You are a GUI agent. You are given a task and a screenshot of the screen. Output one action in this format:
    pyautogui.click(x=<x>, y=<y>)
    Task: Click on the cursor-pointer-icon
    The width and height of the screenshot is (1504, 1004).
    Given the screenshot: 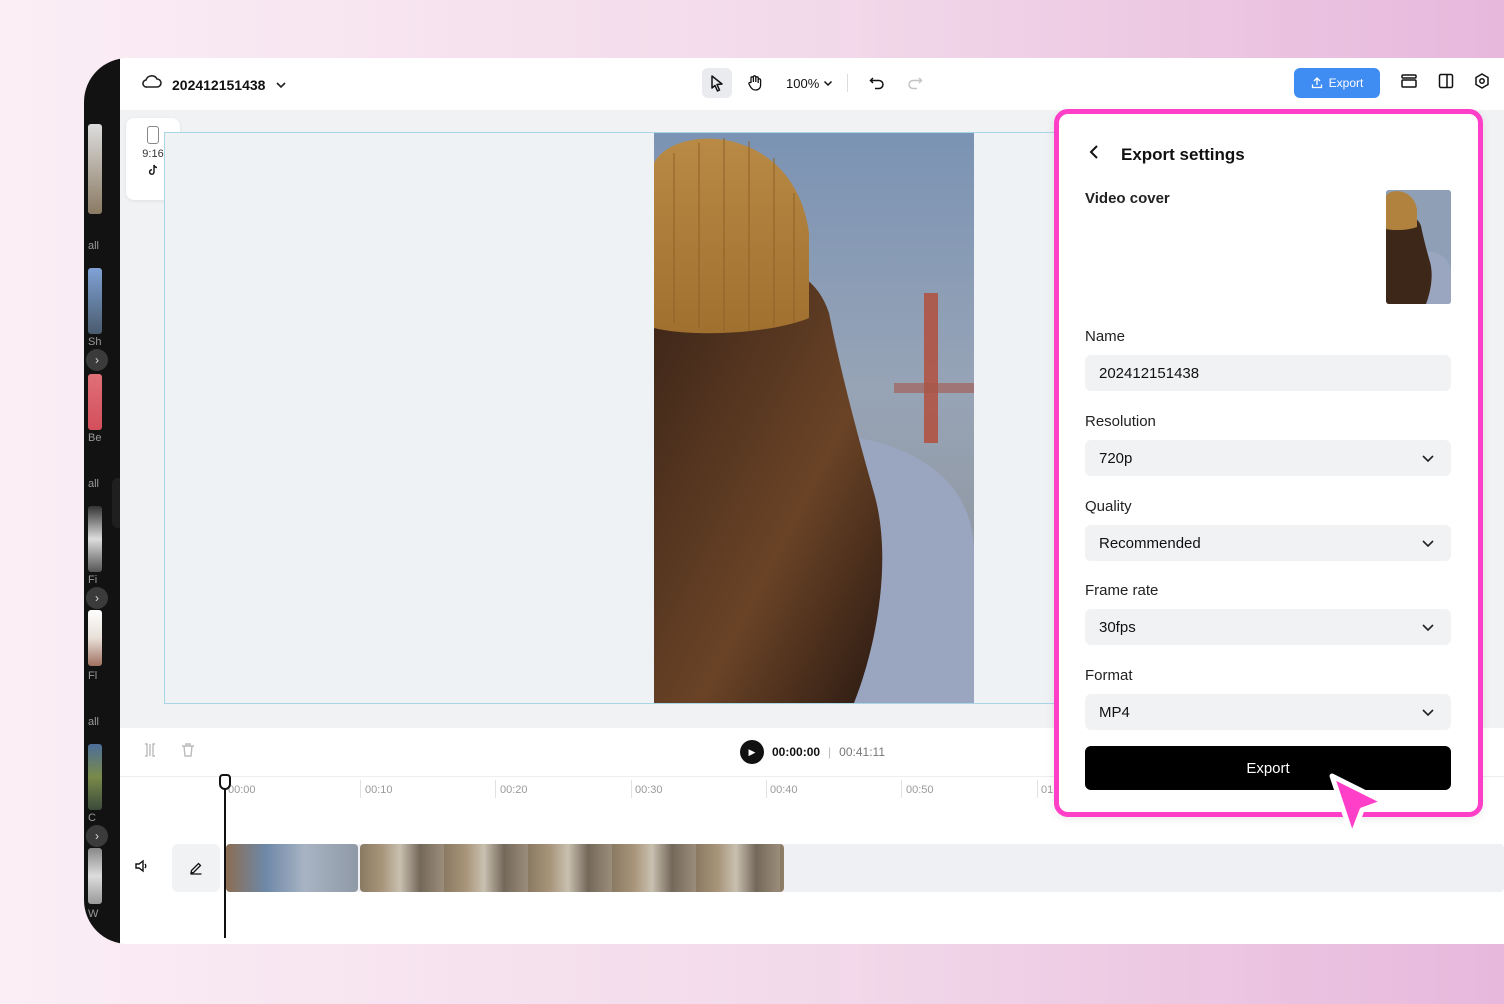 What is the action you would take?
    pyautogui.click(x=1359, y=810)
    